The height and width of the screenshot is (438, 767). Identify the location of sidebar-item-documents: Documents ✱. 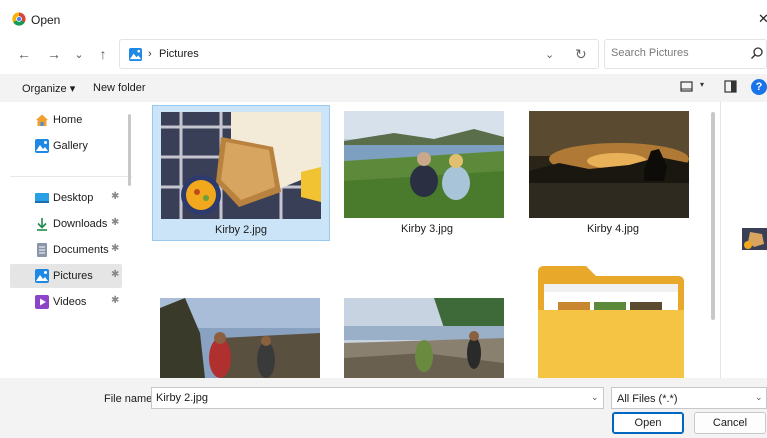
(66, 250).